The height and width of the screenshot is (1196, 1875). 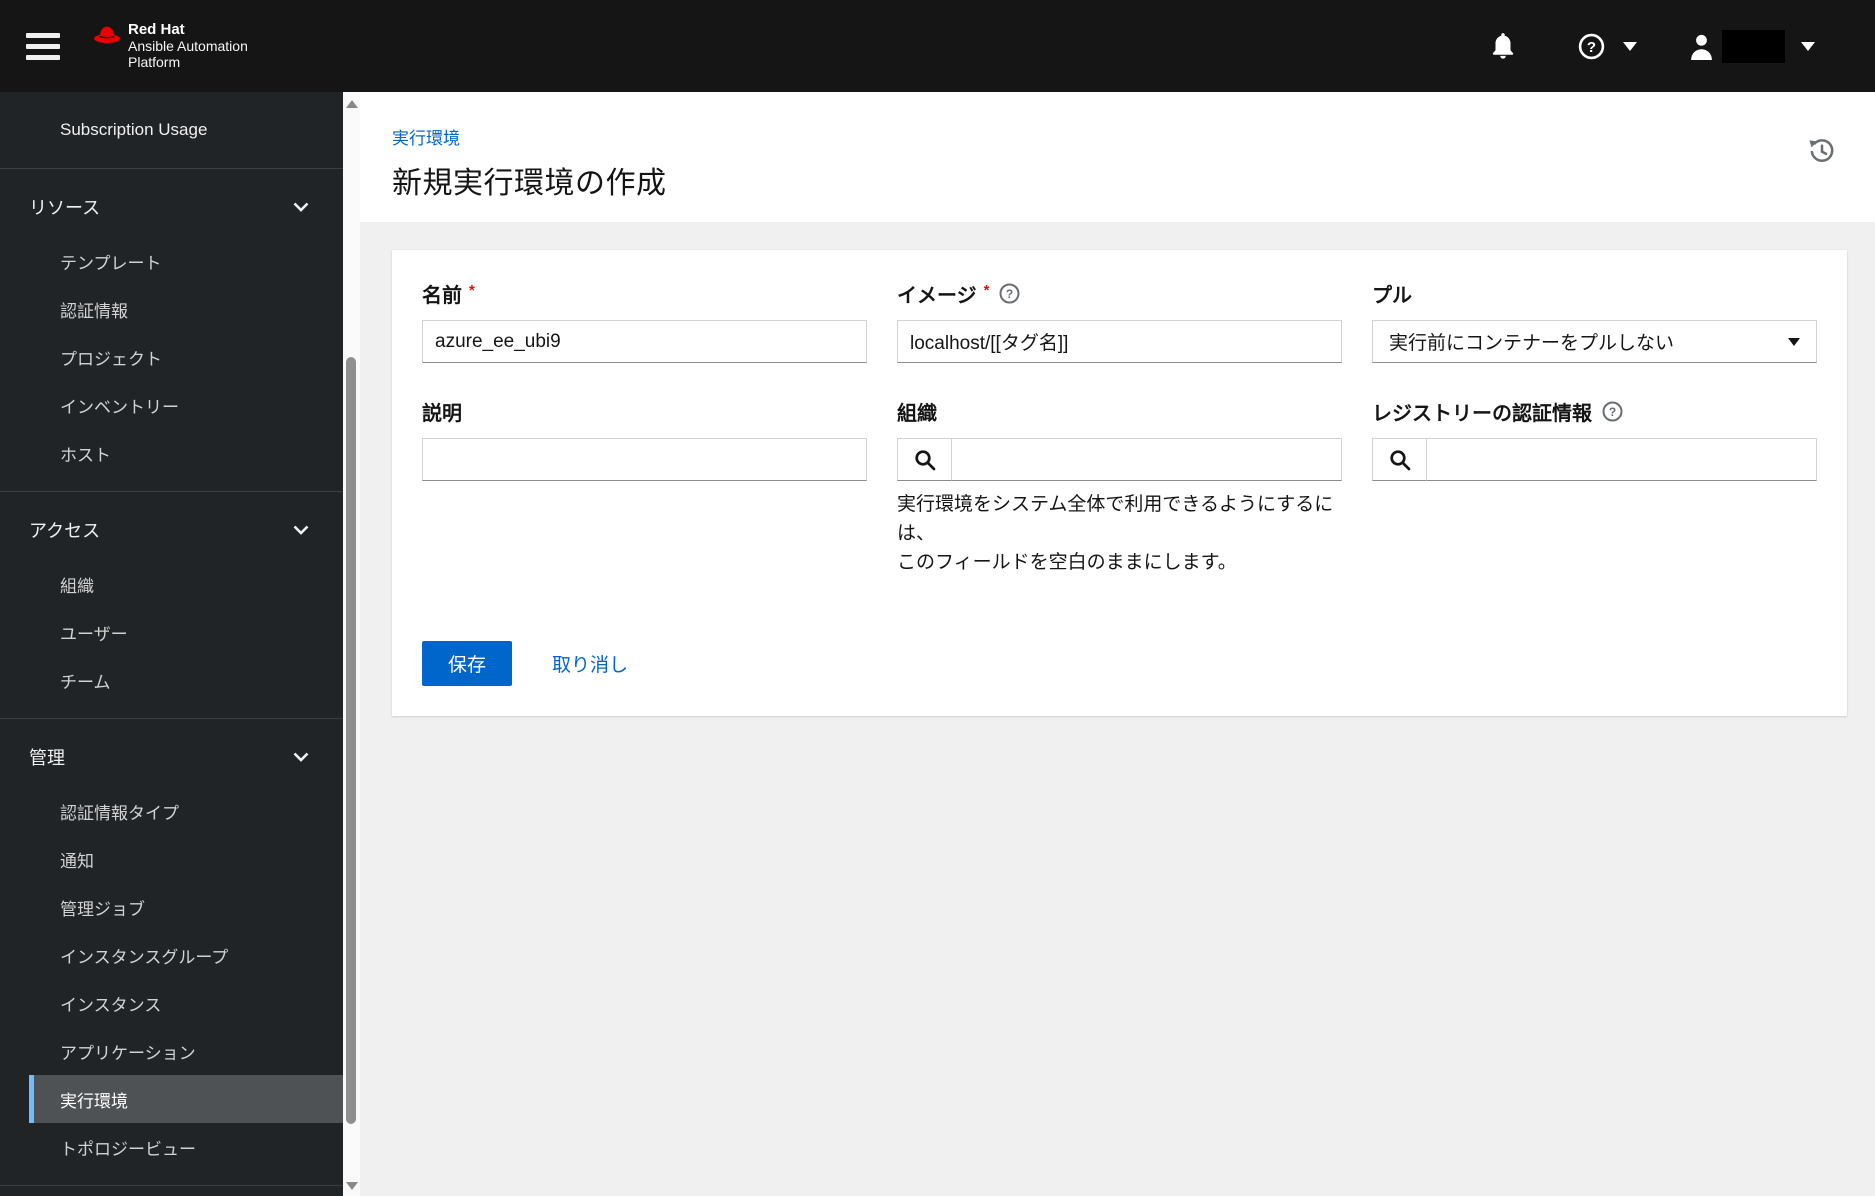 What do you see at coordinates (171, 405) in the screenshot?
I see `sidebar-item-inventories: インベントリー` at bounding box center [171, 405].